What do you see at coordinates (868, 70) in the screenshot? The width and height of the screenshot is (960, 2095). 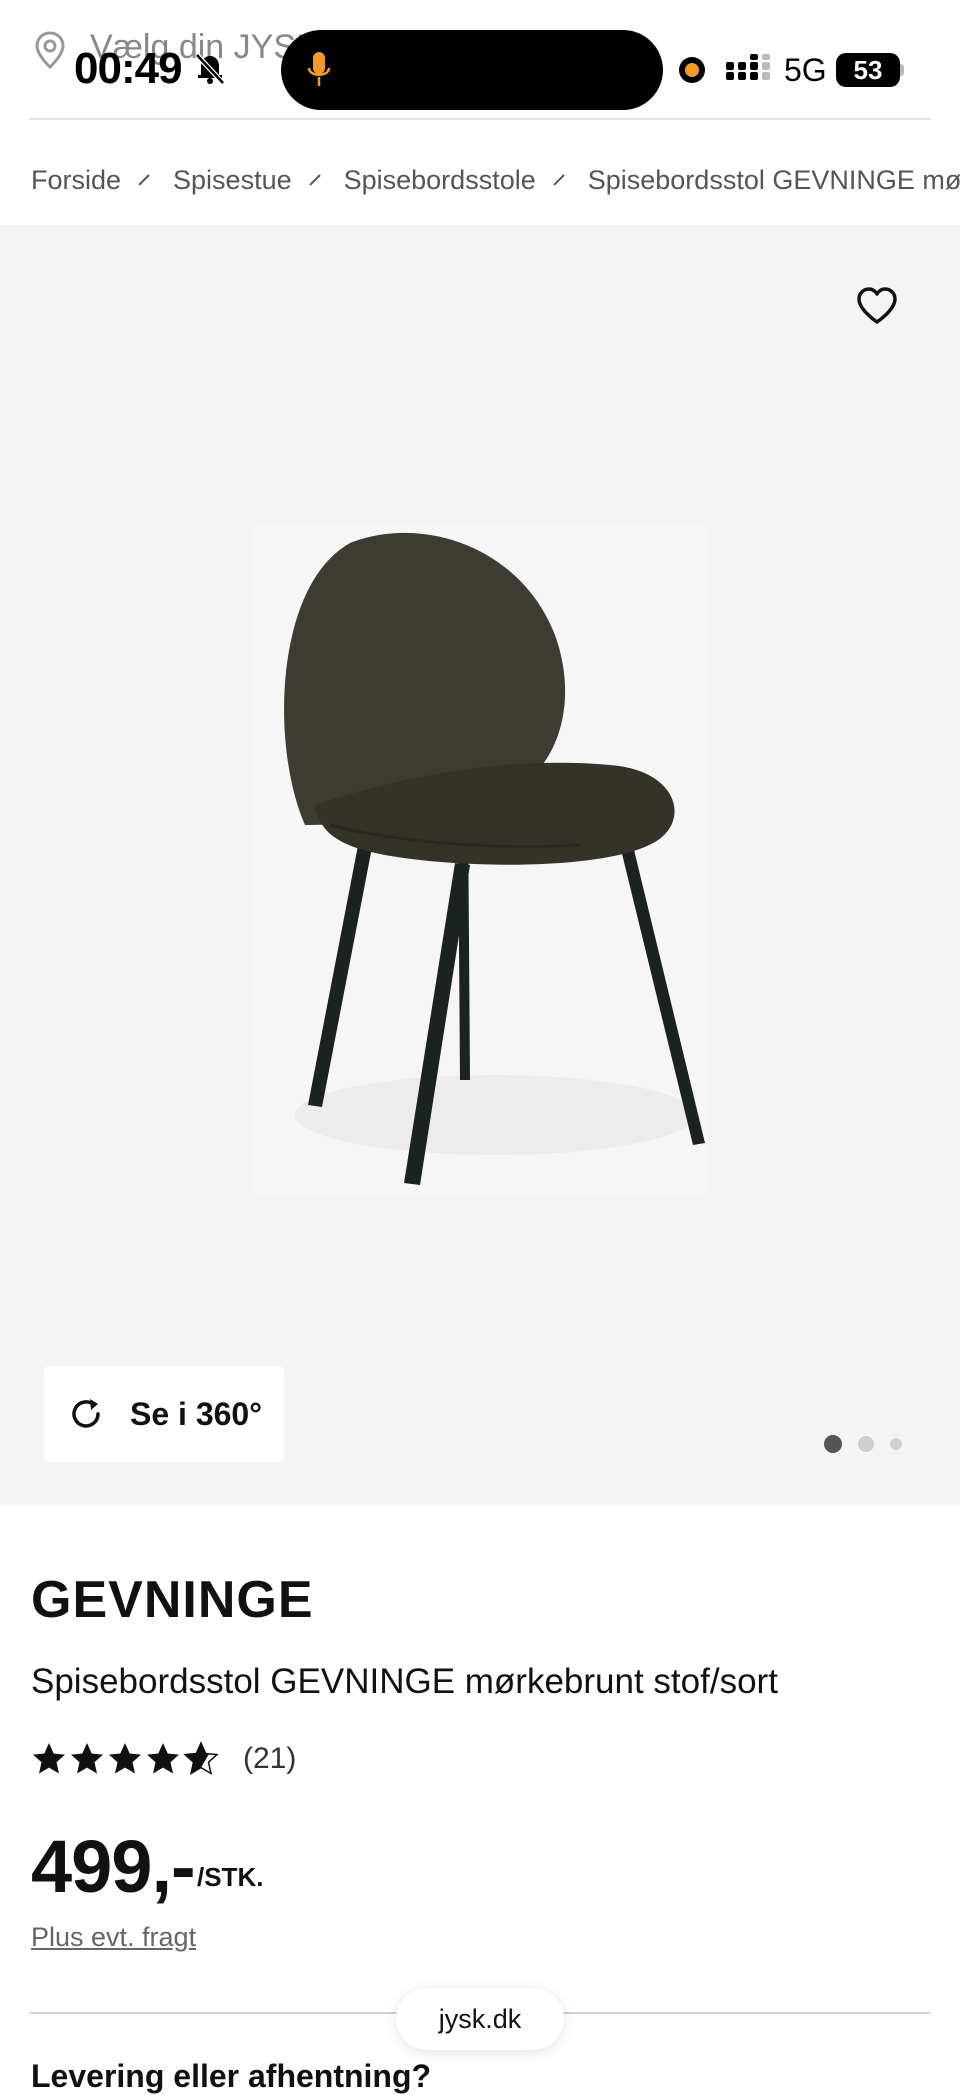 I see `battery-indicator: 53` at bounding box center [868, 70].